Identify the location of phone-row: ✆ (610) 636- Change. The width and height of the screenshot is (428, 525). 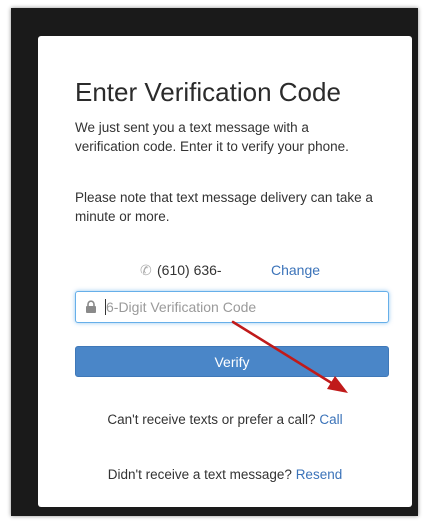
(225, 270).